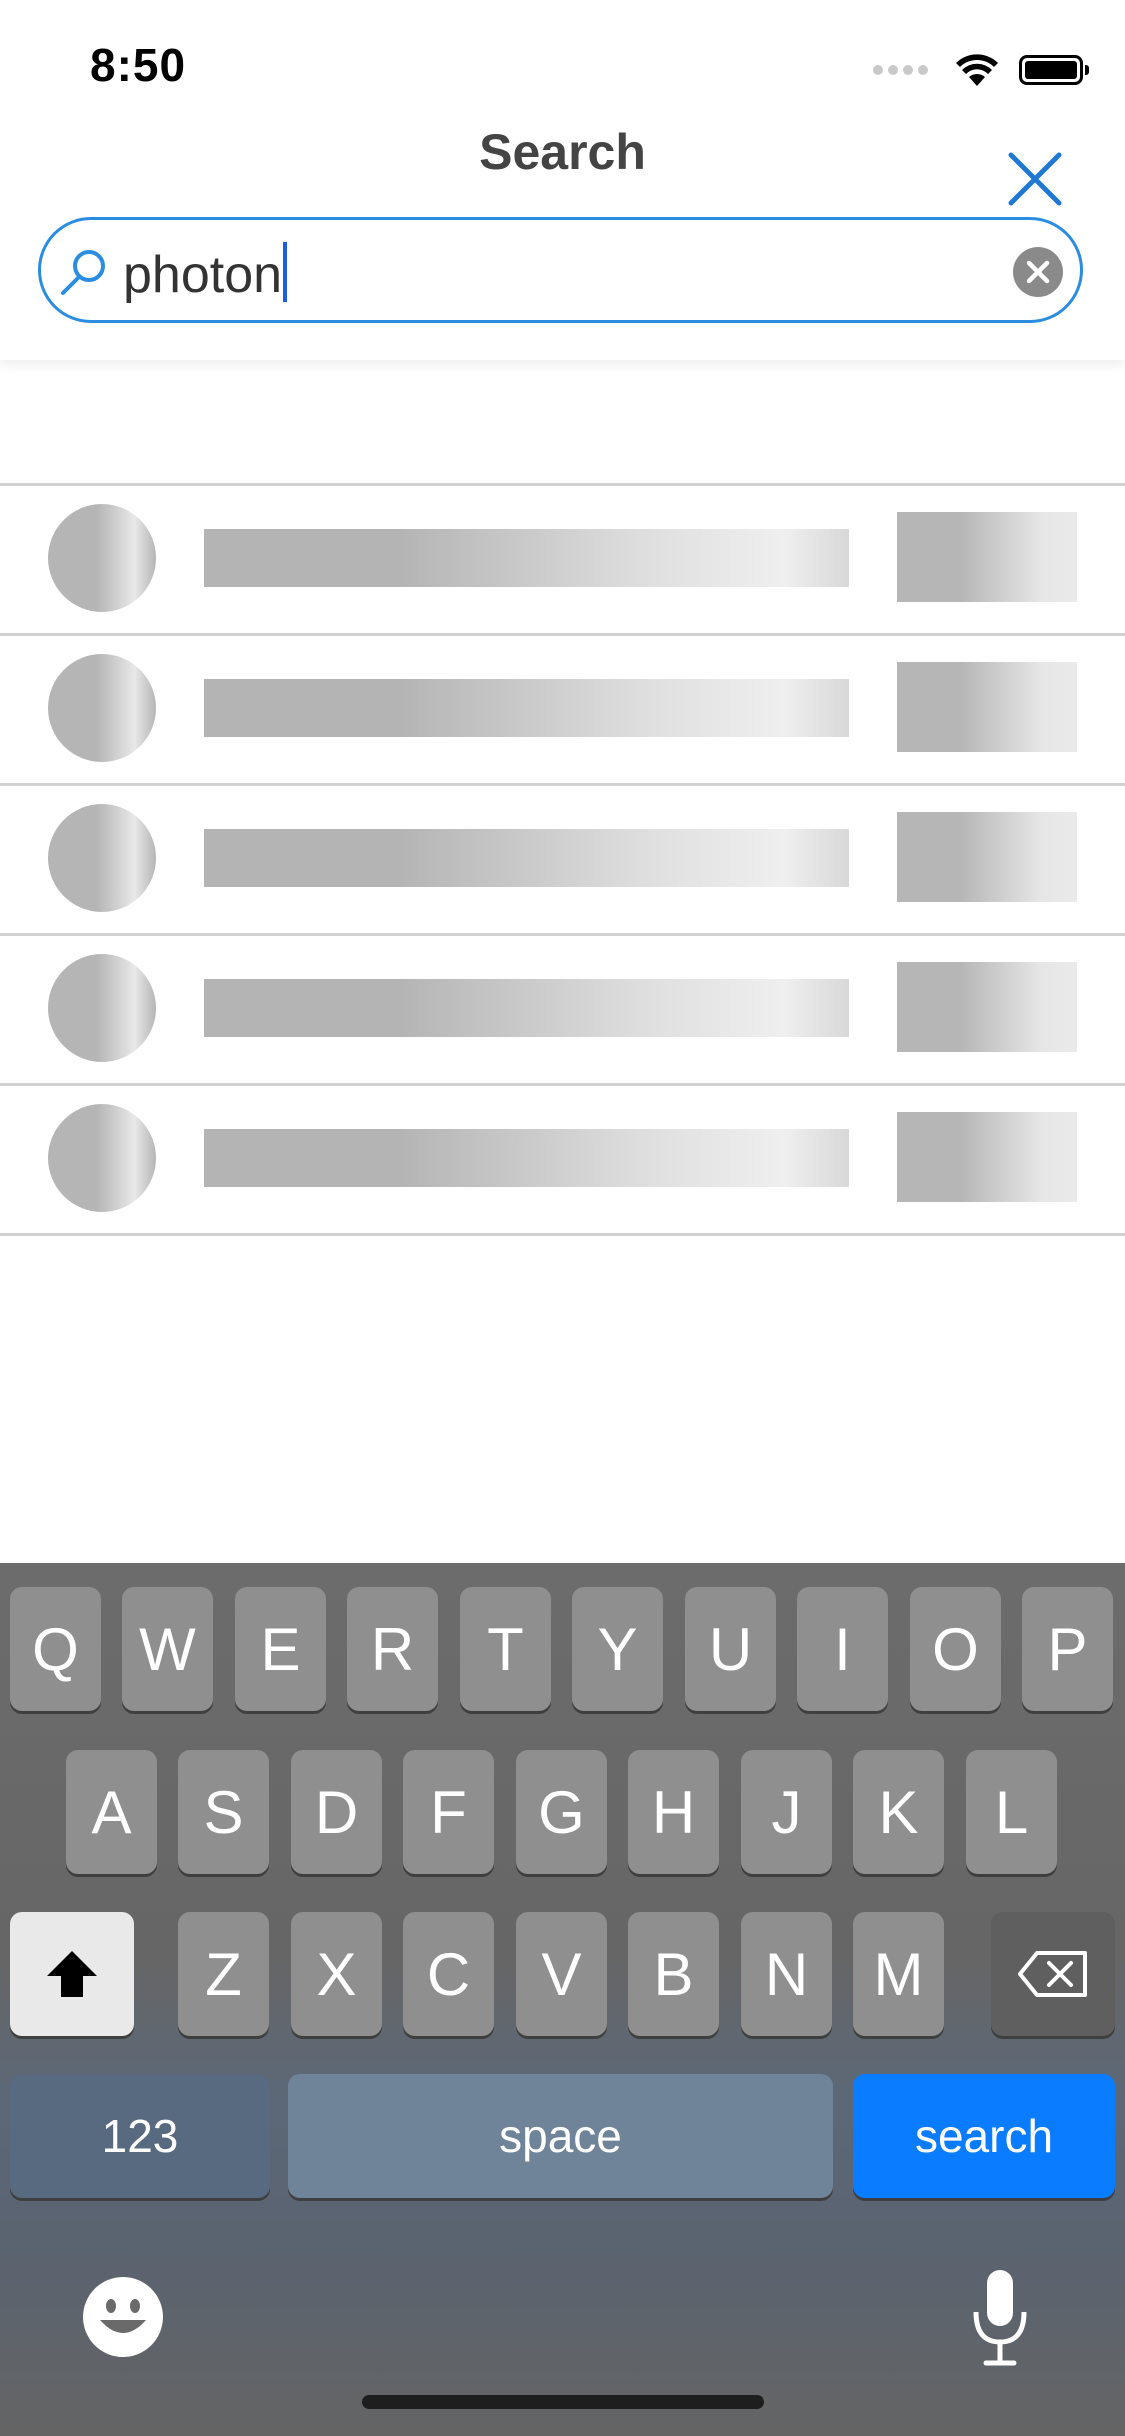  I want to click on backspace-key, so click(1053, 1974).